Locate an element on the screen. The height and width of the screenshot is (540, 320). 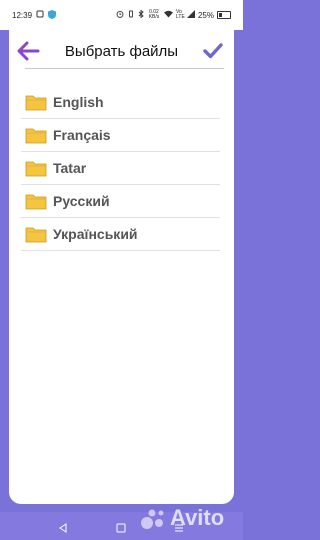
back-arrow-icon is located at coordinates (28, 51).